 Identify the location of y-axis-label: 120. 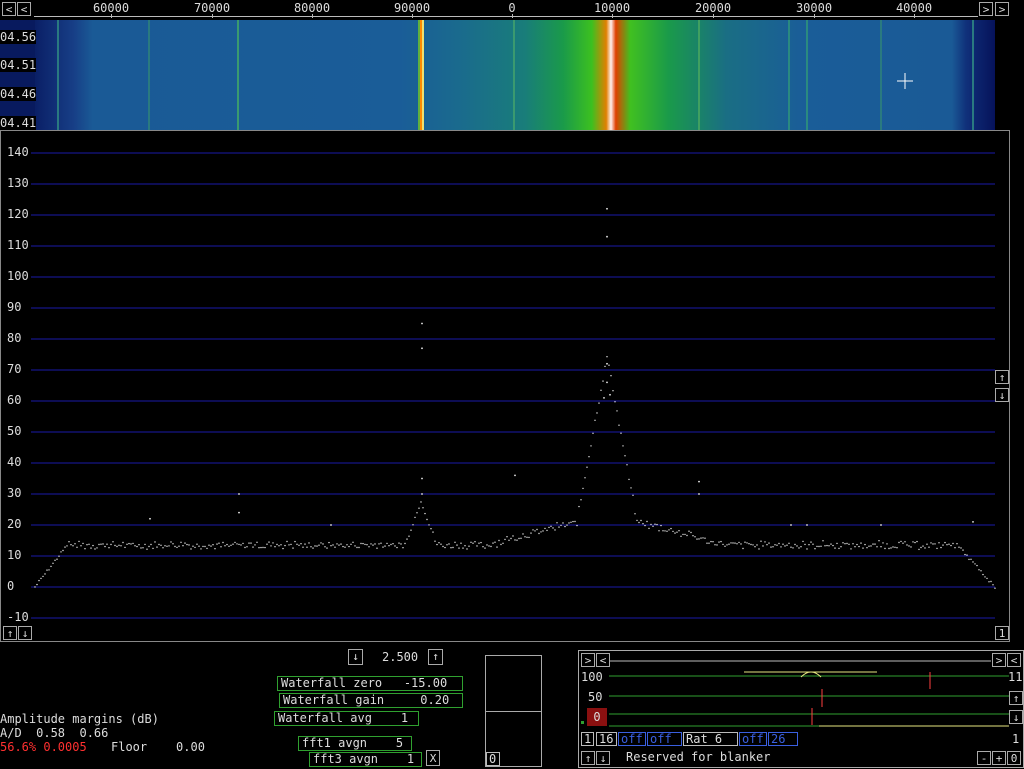
(18, 214).